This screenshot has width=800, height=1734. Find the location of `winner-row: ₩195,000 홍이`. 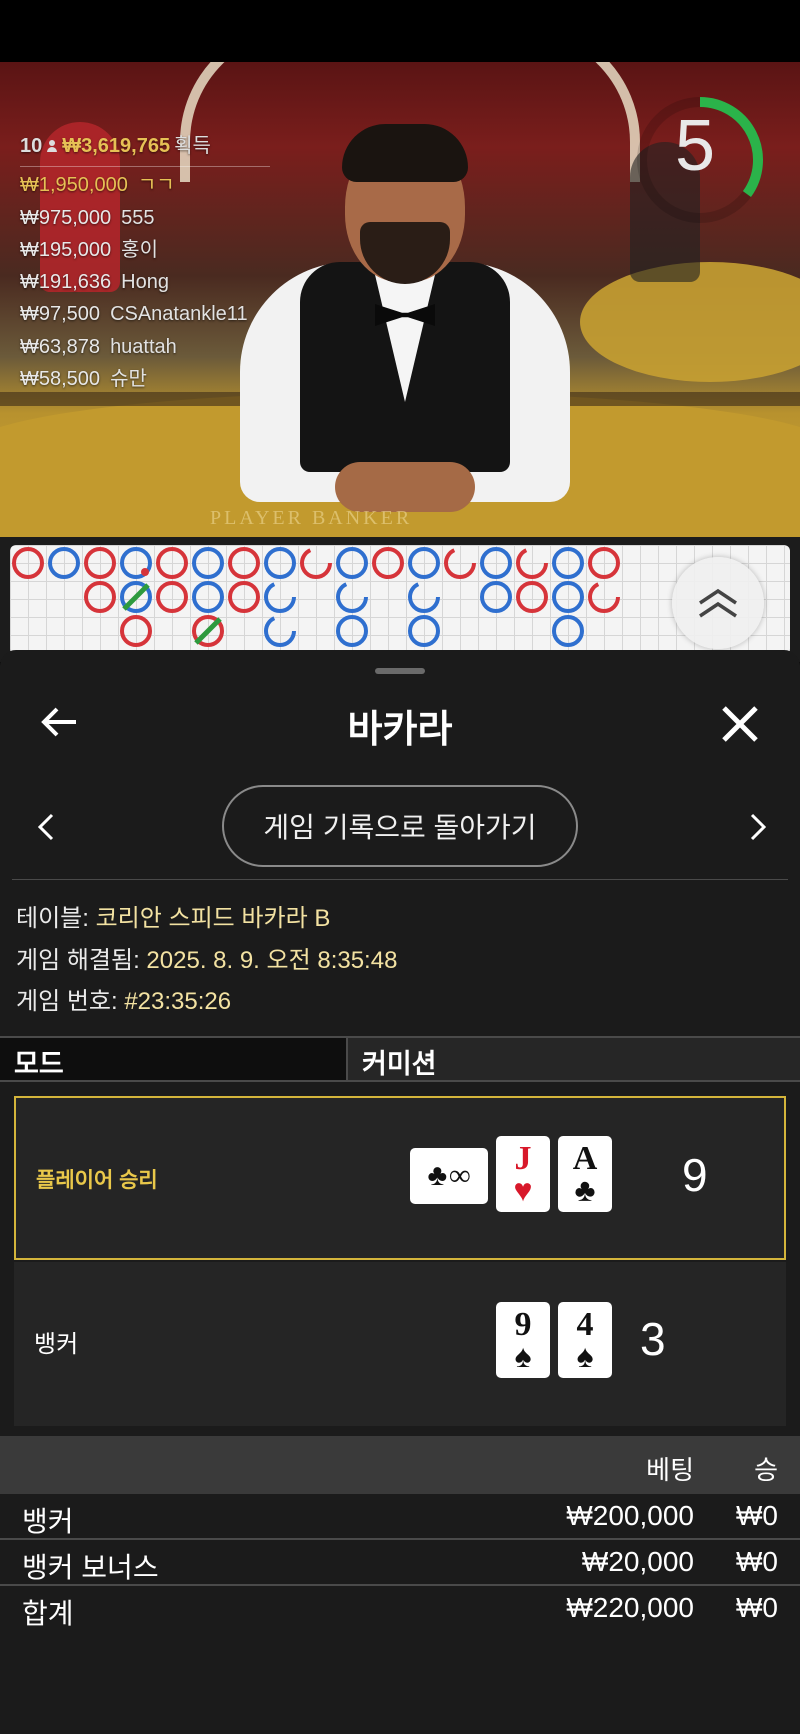

winner-row: ₩195,000 홍이 is located at coordinates (145, 250).